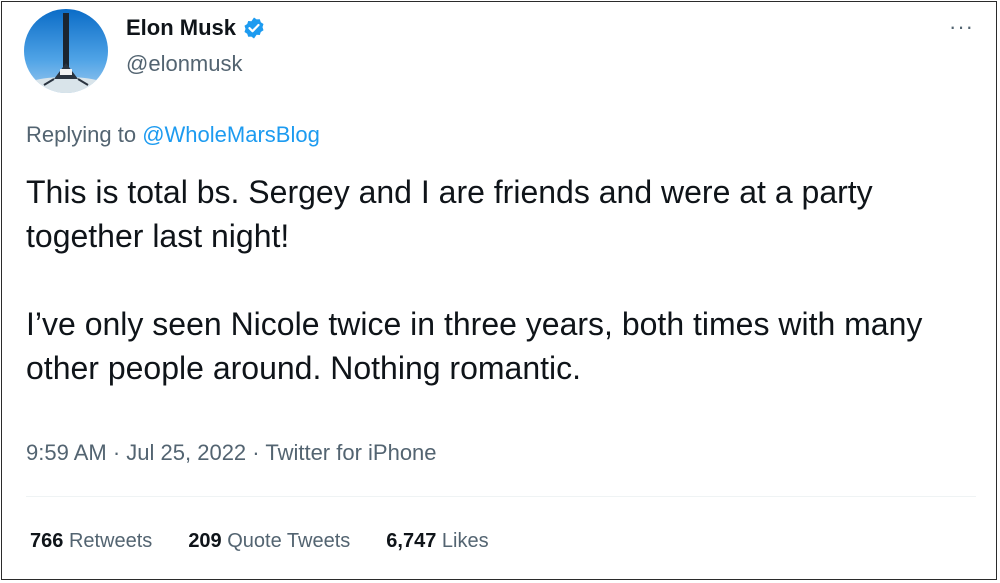  What do you see at coordinates (181, 28) in the screenshot?
I see `author-display-name: Elon Musk` at bounding box center [181, 28].